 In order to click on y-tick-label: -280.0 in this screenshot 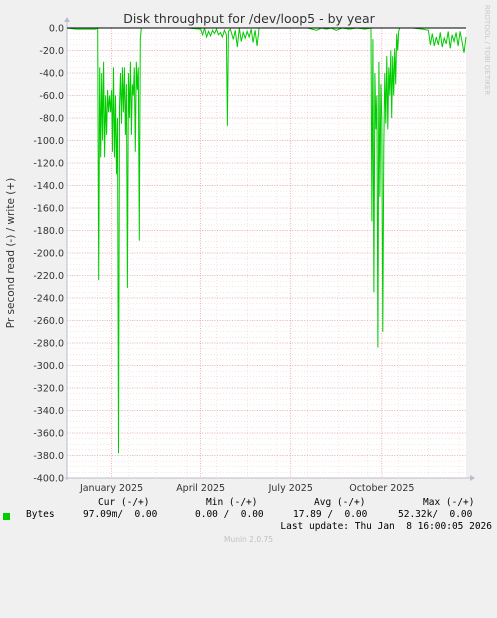, I will do `click(48, 344)`.